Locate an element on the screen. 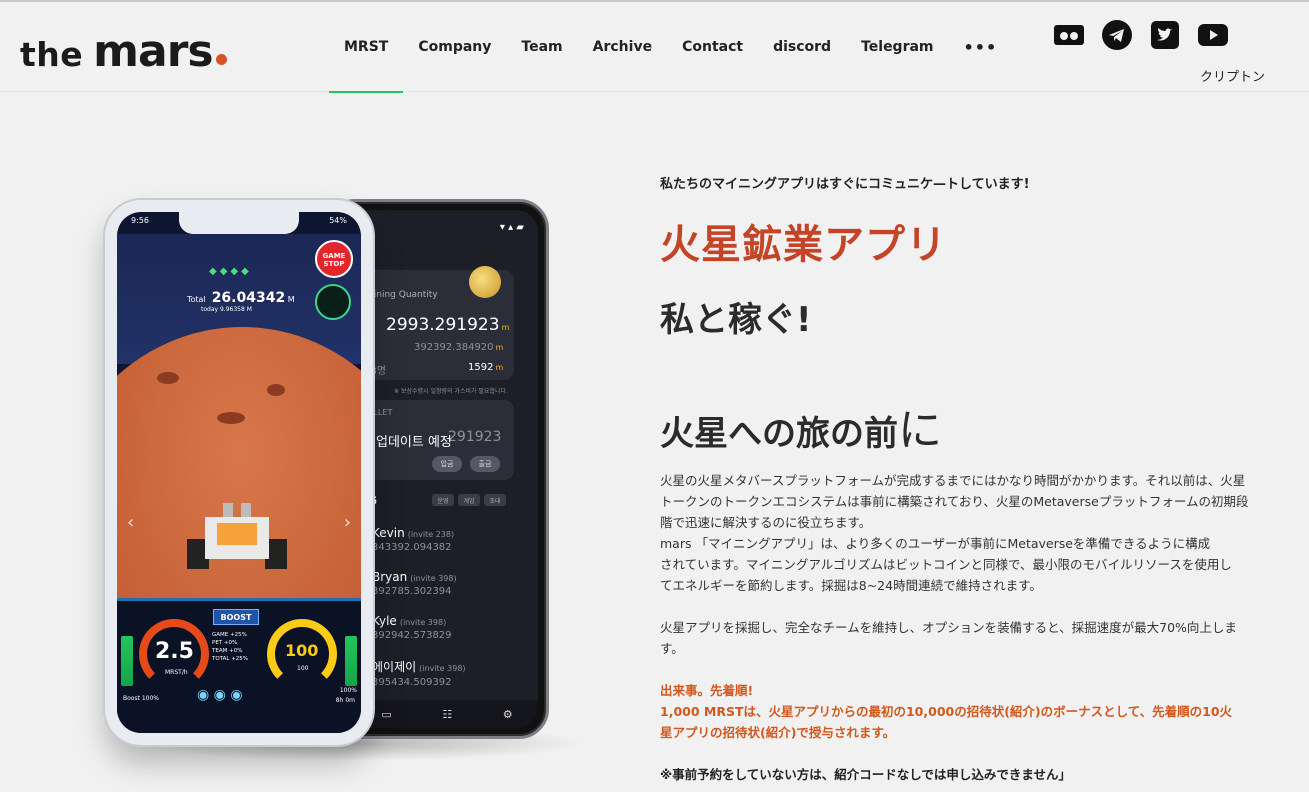 This screenshot has height=792, width=1309. boost-label: BOOST is located at coordinates (236, 617).